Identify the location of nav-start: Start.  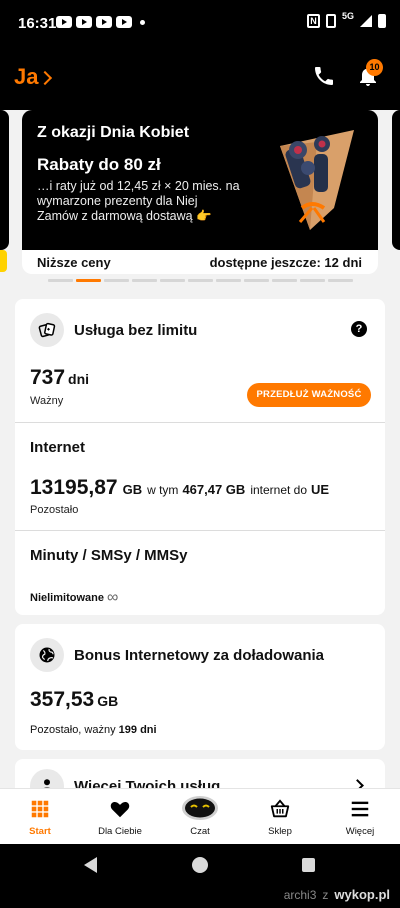
(40, 817).